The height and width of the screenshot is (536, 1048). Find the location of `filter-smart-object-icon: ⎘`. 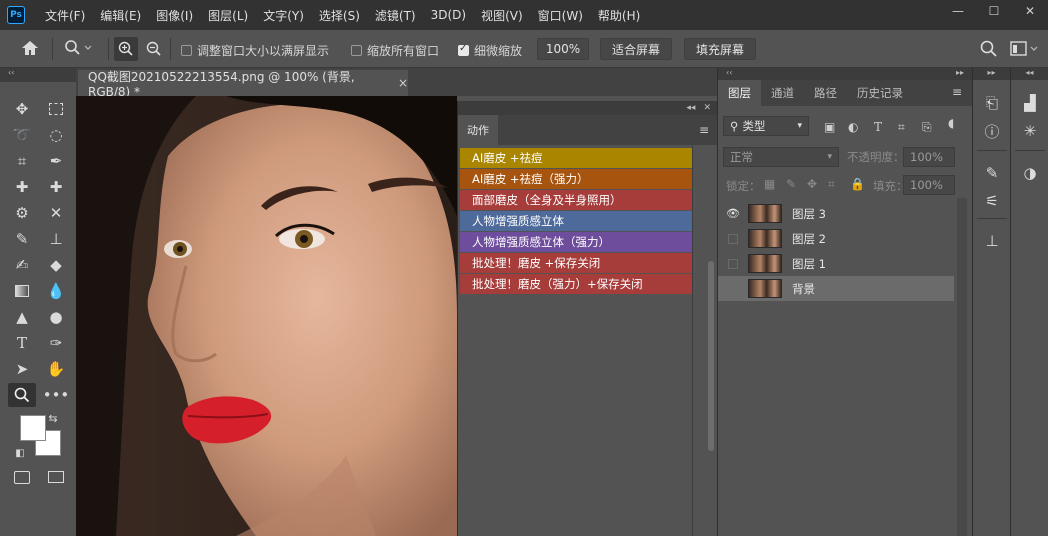

filter-smart-object-icon: ⎘ is located at coordinates (927, 127).